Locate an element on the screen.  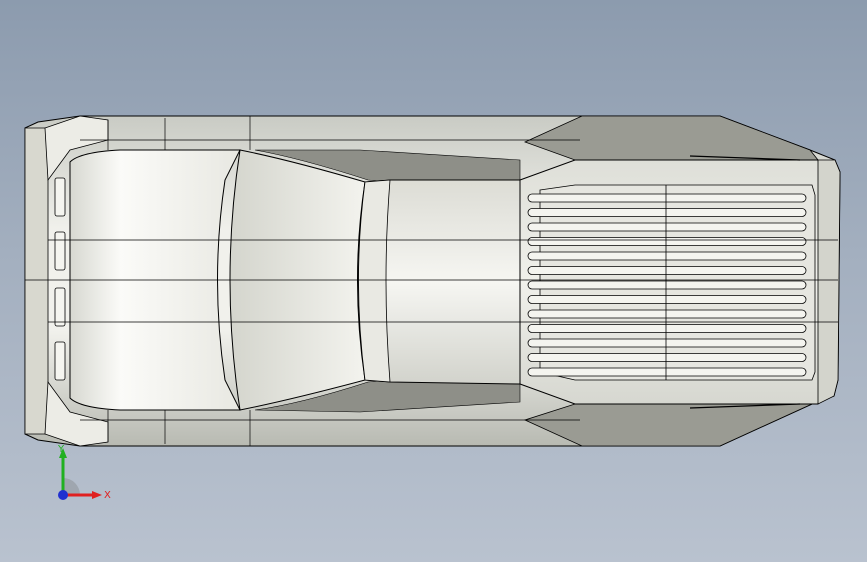
x-axis-label: X is located at coordinates (107, 495).